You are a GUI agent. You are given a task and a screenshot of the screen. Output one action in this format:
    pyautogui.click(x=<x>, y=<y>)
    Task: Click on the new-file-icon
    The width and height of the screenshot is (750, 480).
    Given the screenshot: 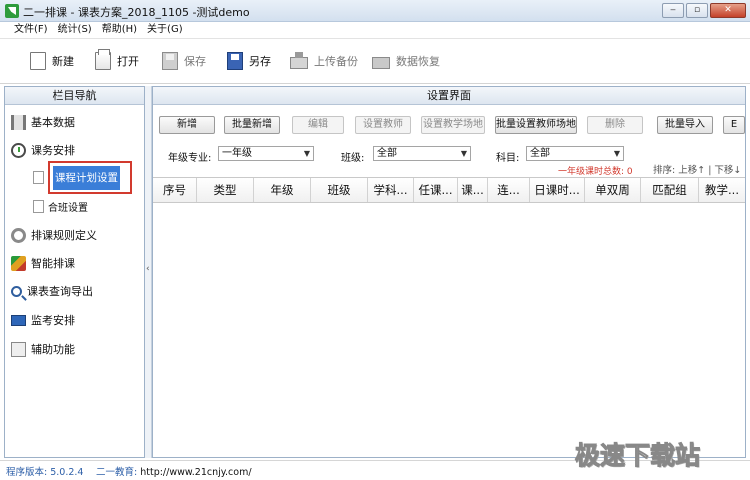 What is the action you would take?
    pyautogui.click(x=38, y=61)
    